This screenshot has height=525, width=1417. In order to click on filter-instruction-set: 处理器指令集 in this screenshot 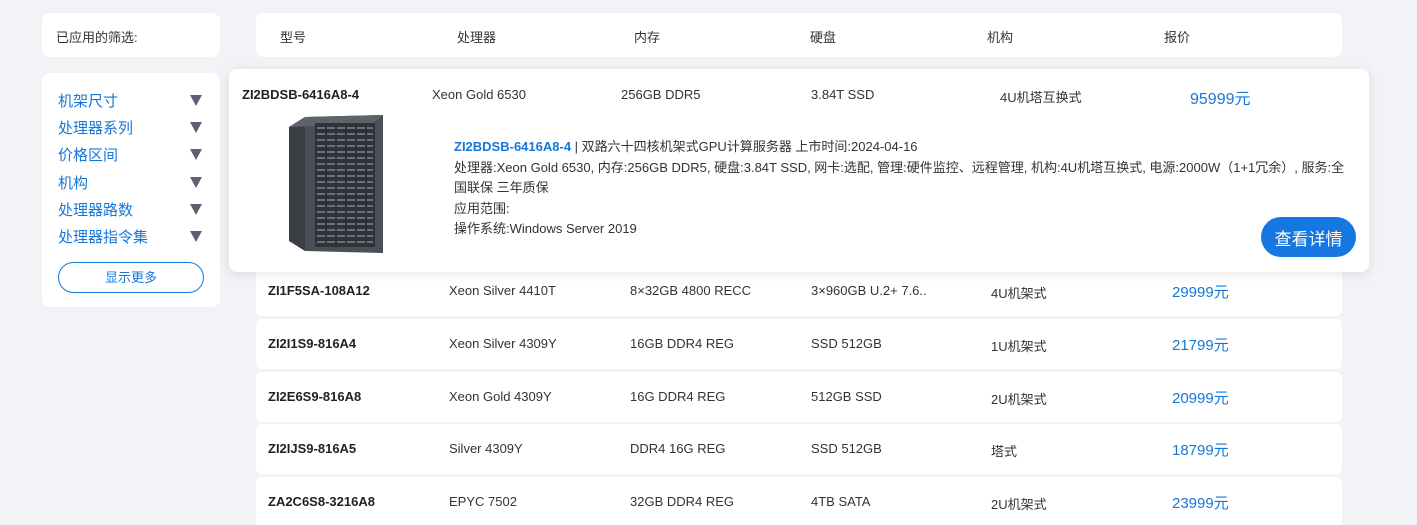, I will do `click(131, 236)`.